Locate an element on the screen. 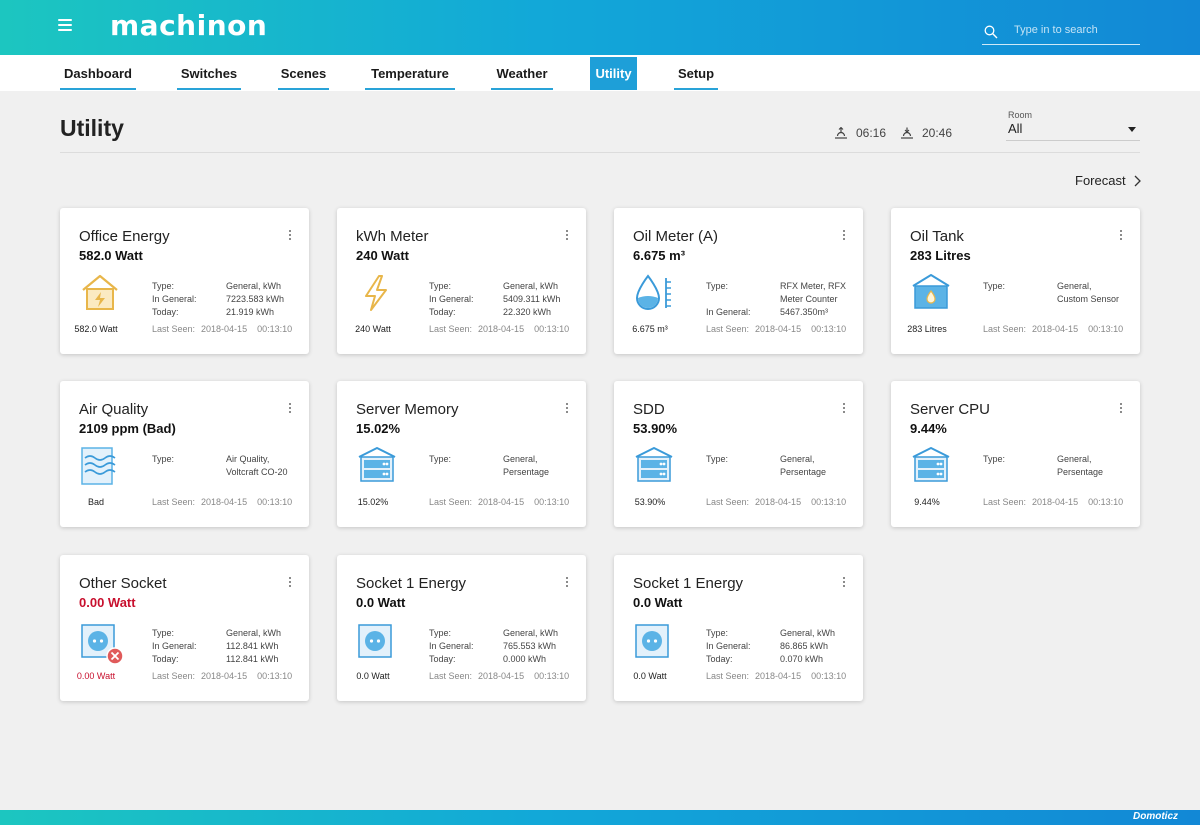 Image resolution: width=1200 pixels, height=825 pixels. detail-value: 21.919 kWh is located at coordinates (250, 312).